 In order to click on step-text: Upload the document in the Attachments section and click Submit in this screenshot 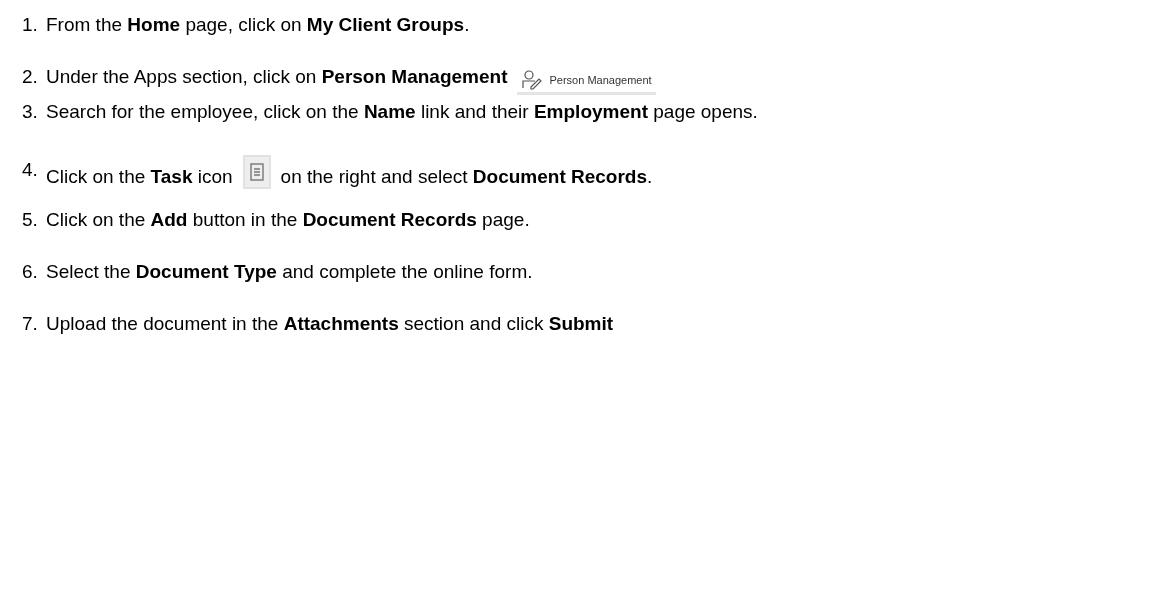, I will do `click(330, 324)`.